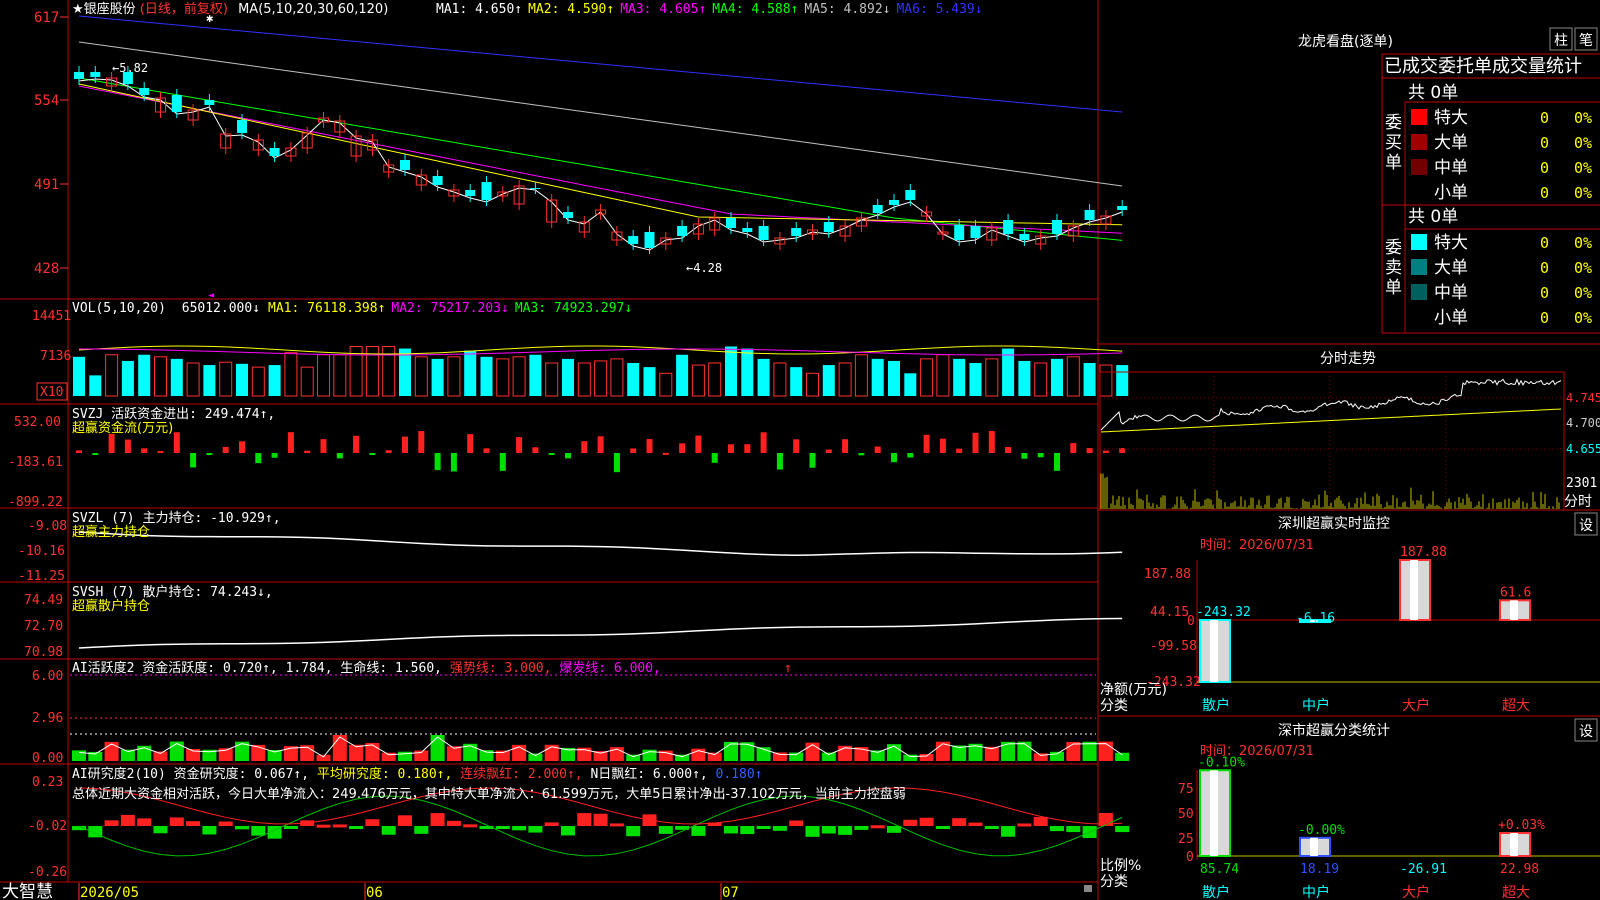  I want to click on svzj-tick-1: -183.61, so click(35, 462).